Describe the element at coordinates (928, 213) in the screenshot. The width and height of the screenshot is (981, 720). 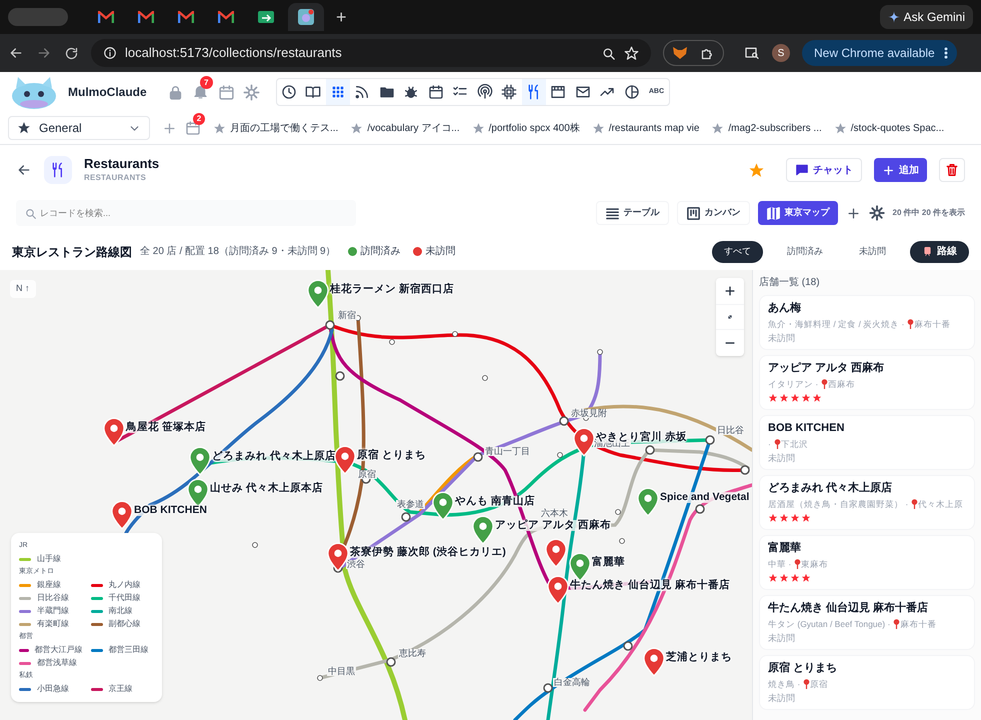
I see `record-count: 20 件中 20 件を表示` at that location.